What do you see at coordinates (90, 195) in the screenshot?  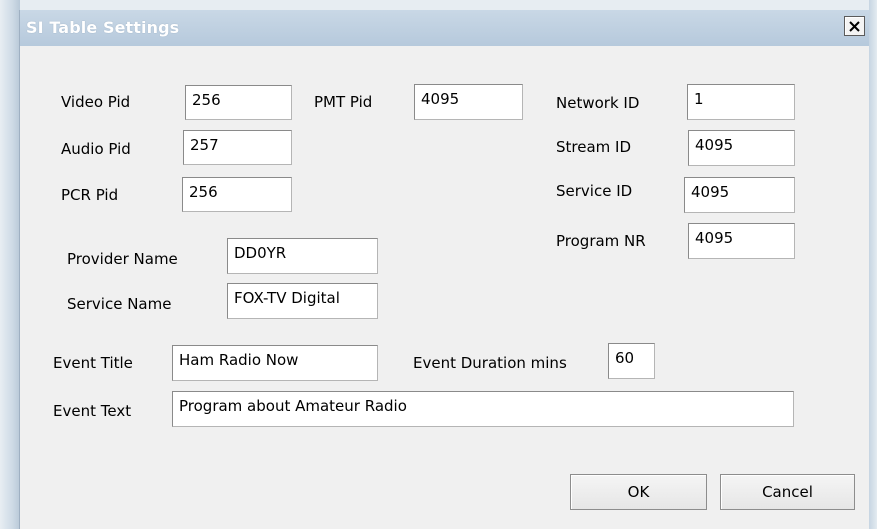 I see `pcr-pid-label: PCR Pid` at bounding box center [90, 195].